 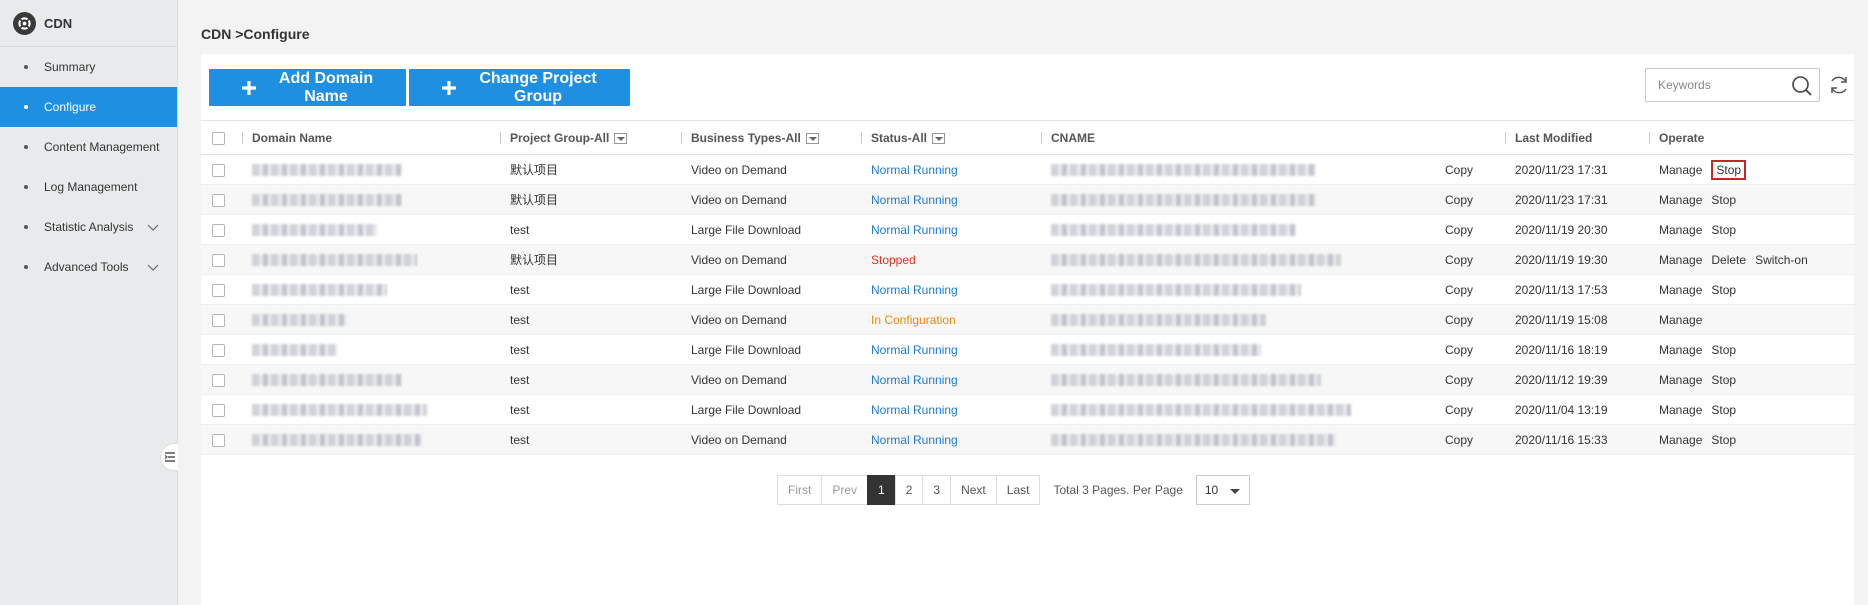 What do you see at coordinates (1781, 260) in the screenshot?
I see `switch-on-action: Switch-on` at bounding box center [1781, 260].